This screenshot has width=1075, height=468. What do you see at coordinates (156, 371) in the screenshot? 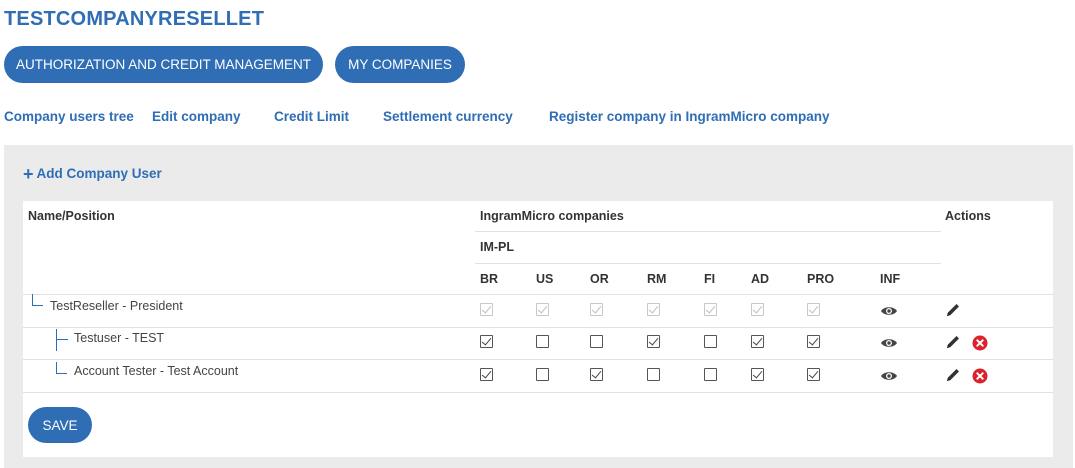
I see `user-name-position: Account Tester - Test Account` at bounding box center [156, 371].